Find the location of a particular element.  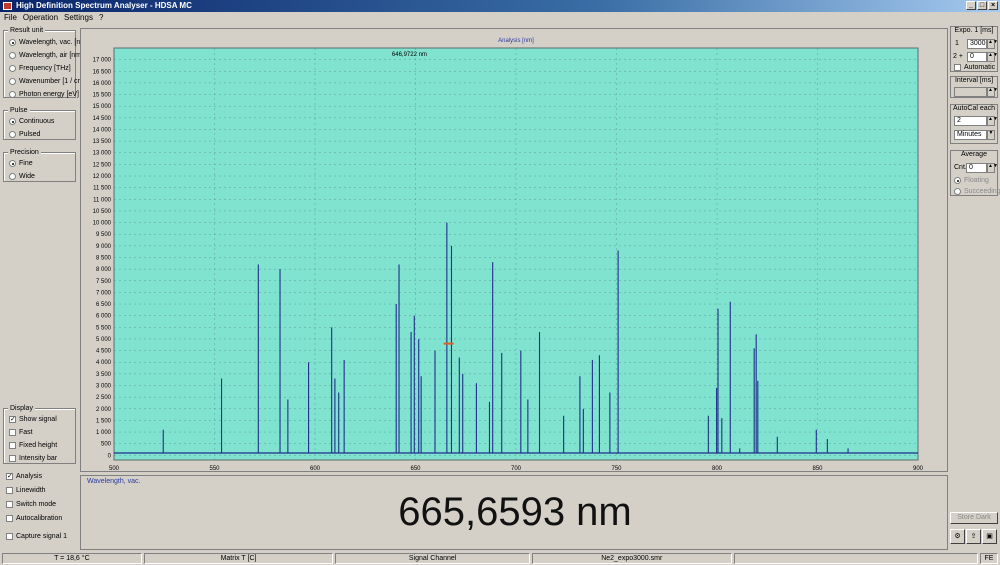

option-label: Autocalibration is located at coordinates (39, 518).